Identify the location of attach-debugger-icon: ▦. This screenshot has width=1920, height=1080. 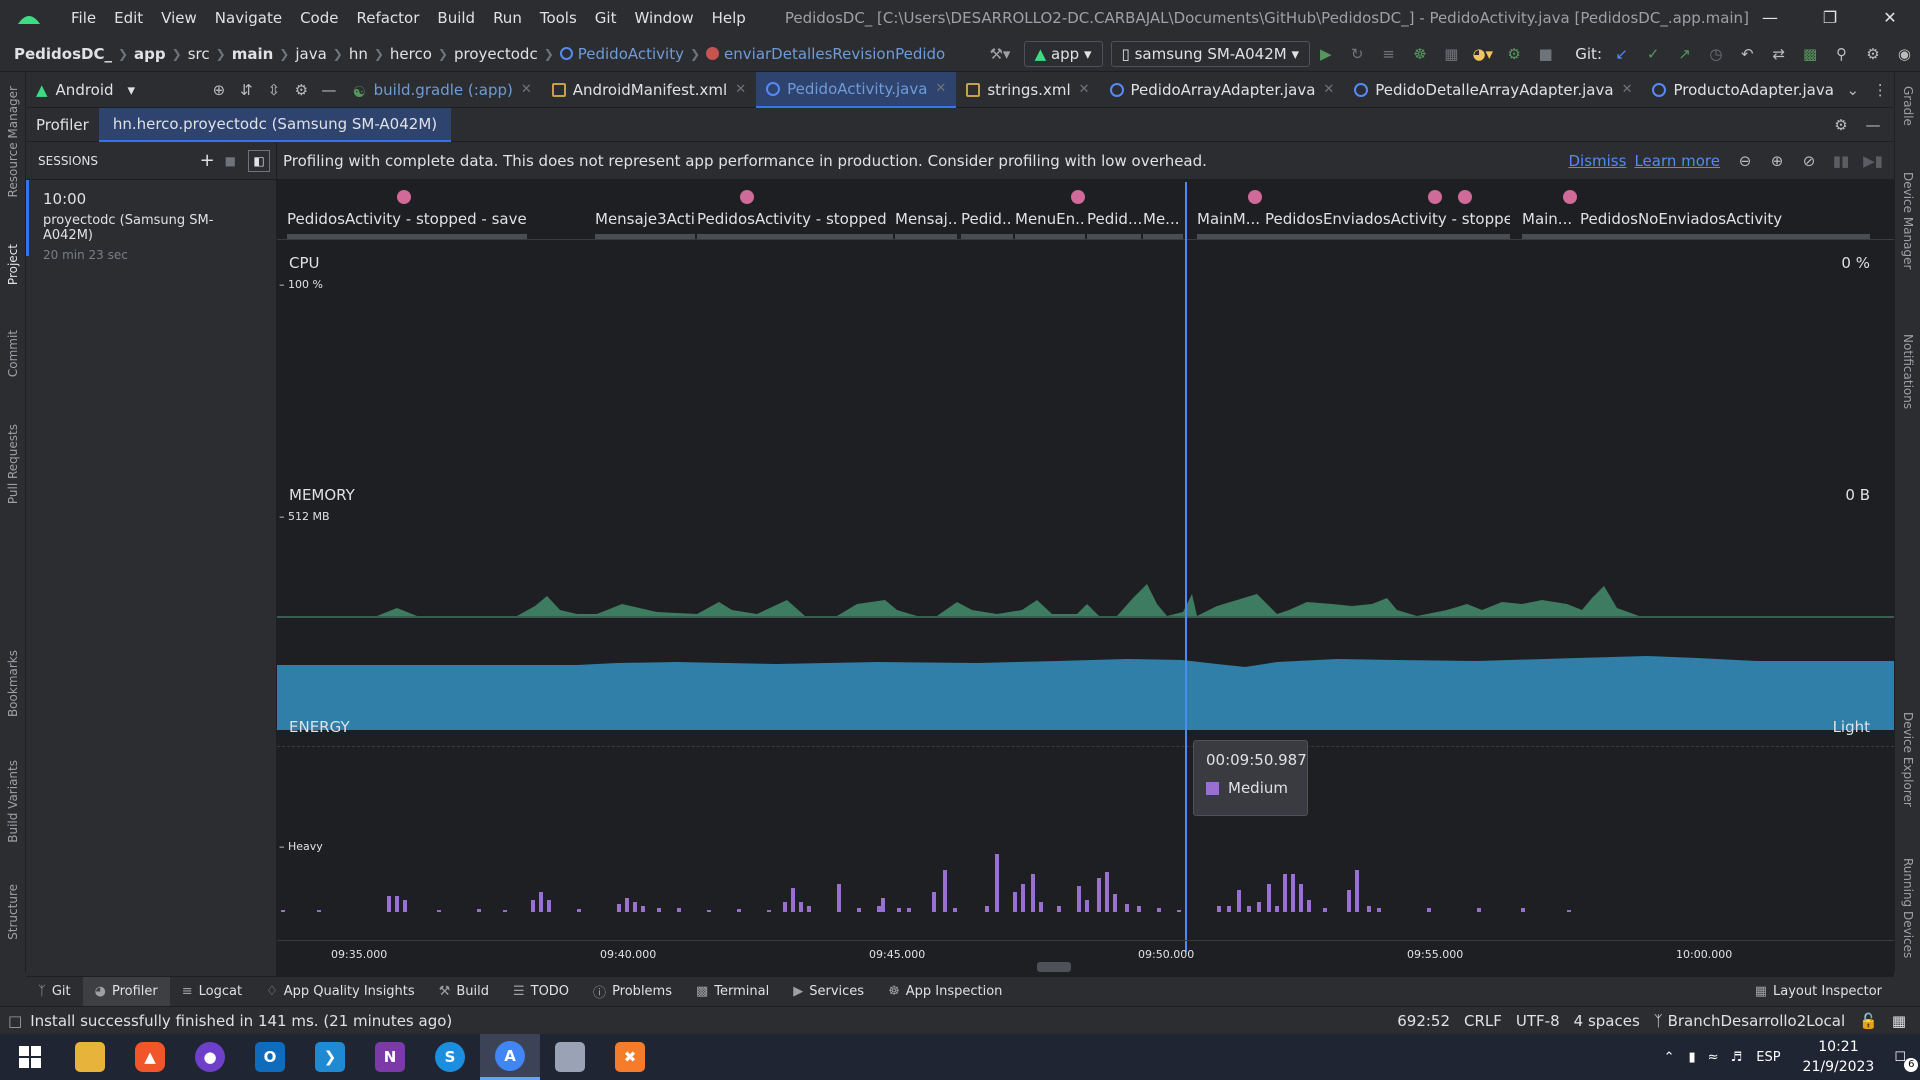
(1451, 54).